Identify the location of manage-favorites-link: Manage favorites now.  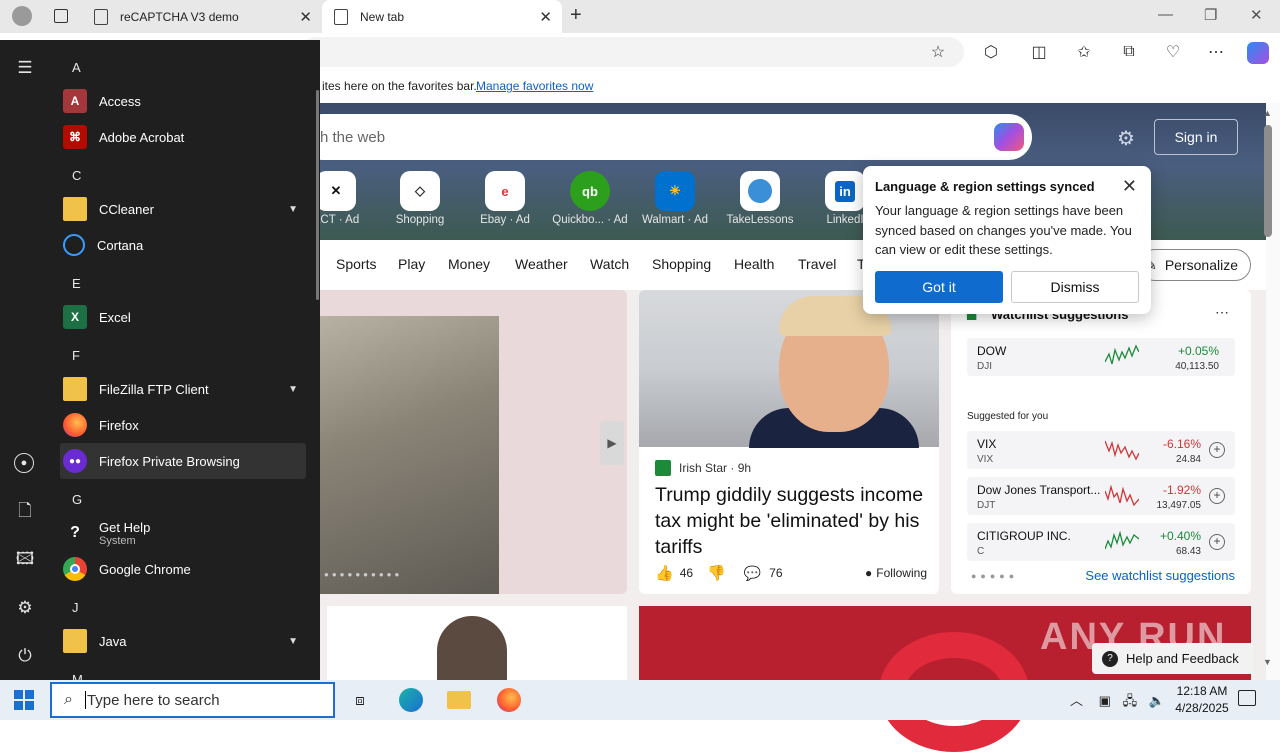
(534, 86).